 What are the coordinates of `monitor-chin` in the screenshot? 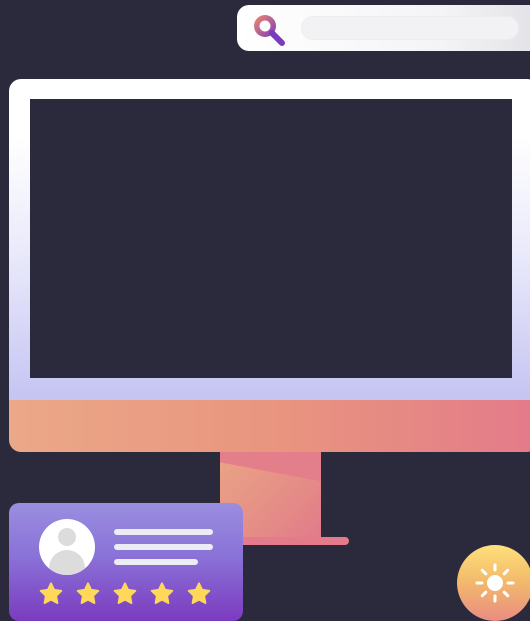 It's located at (269, 426).